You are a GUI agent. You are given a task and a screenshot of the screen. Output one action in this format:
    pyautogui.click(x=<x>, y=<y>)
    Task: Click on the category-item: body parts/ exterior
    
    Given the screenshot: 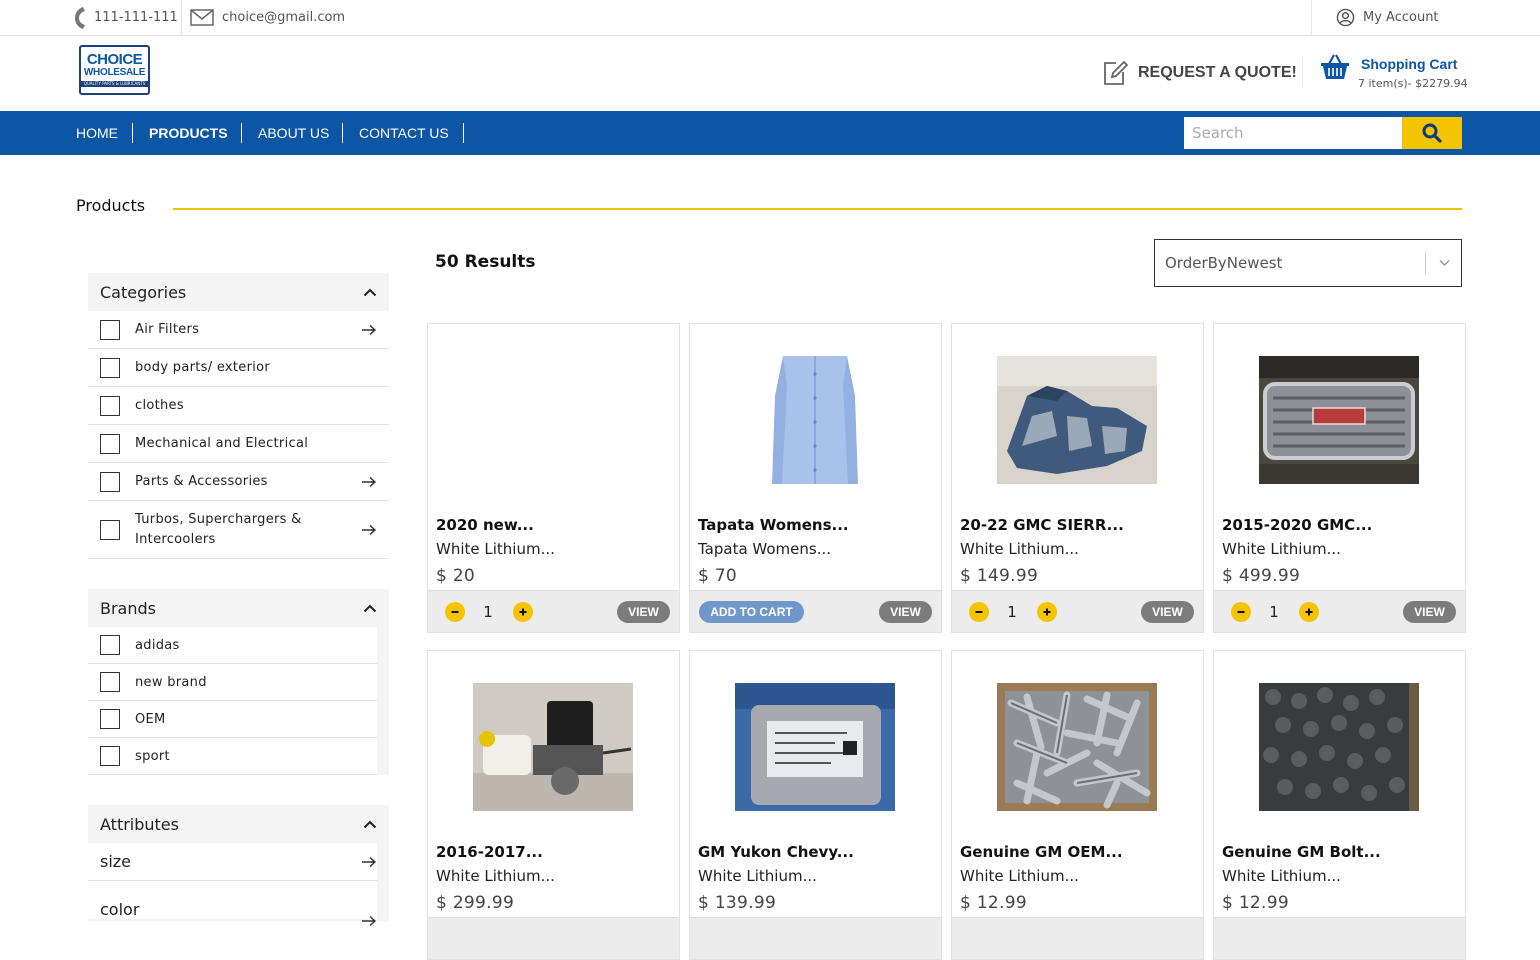 What is the action you would take?
    pyautogui.click(x=238, y=368)
    